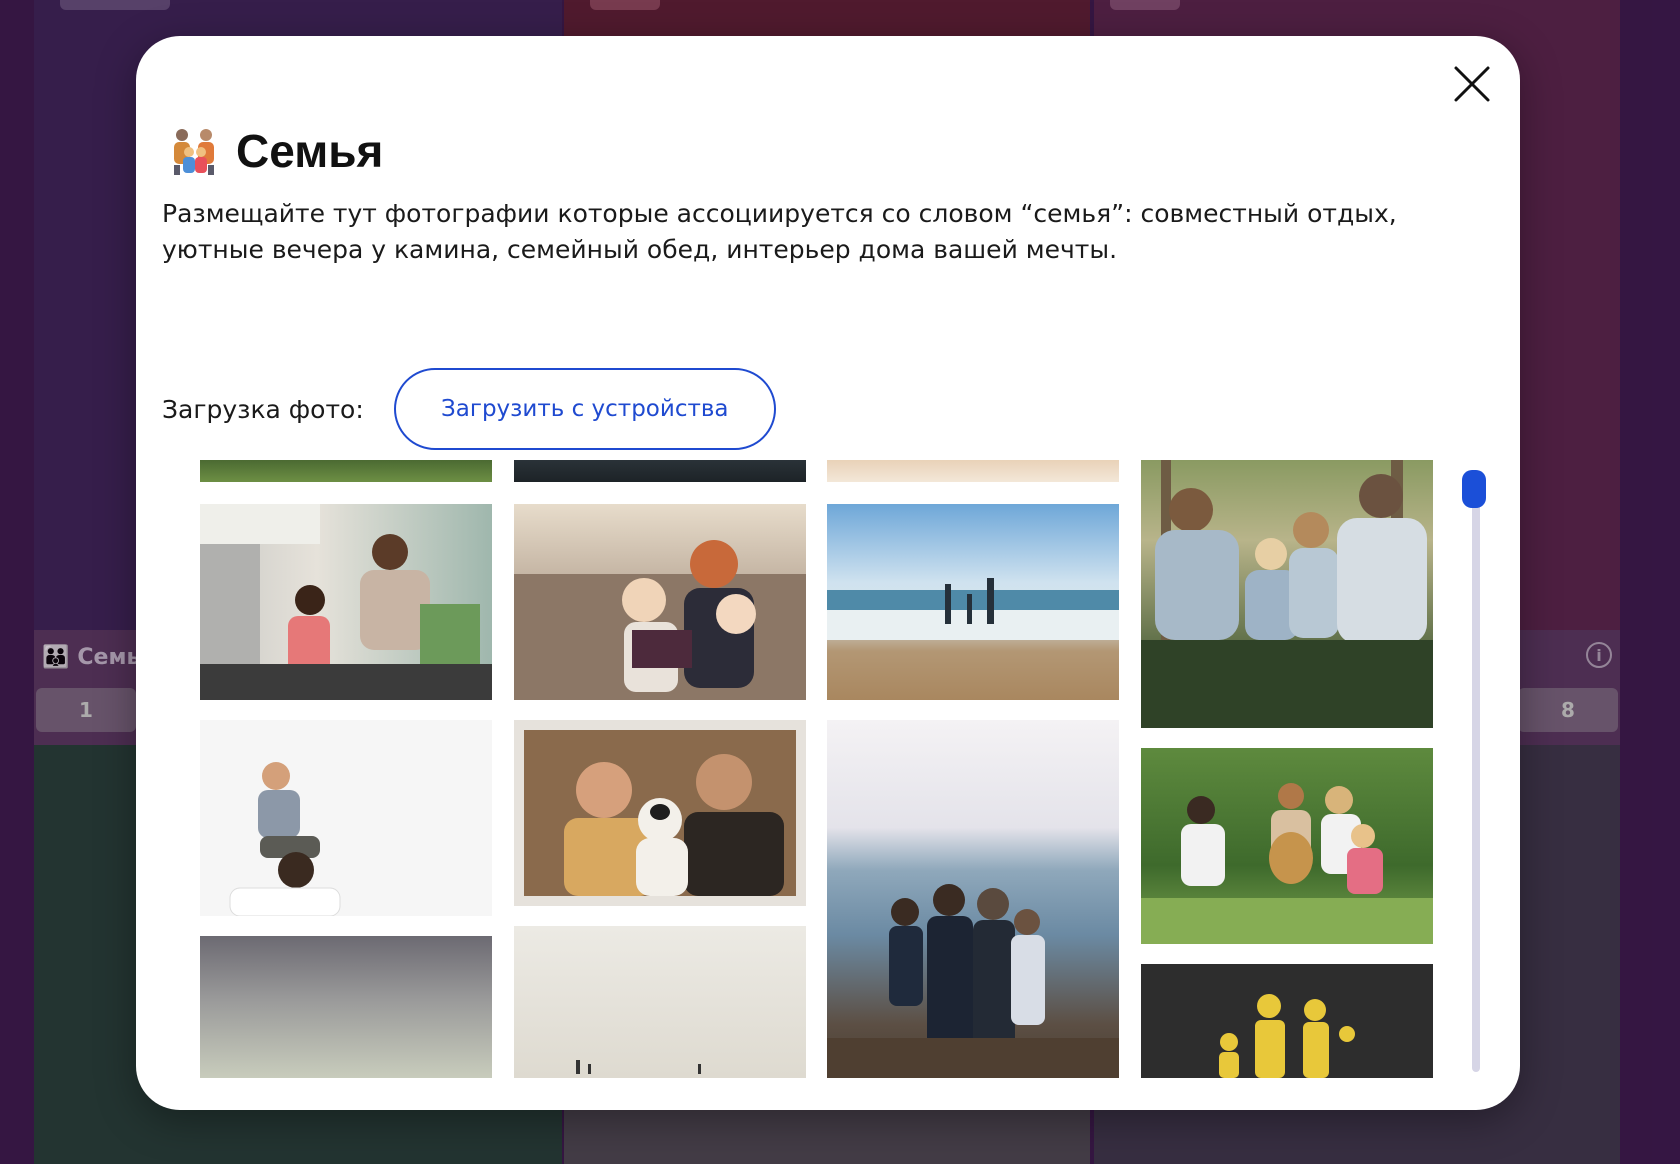  I want to click on photo-child-on-shoulders, so click(346, 818).